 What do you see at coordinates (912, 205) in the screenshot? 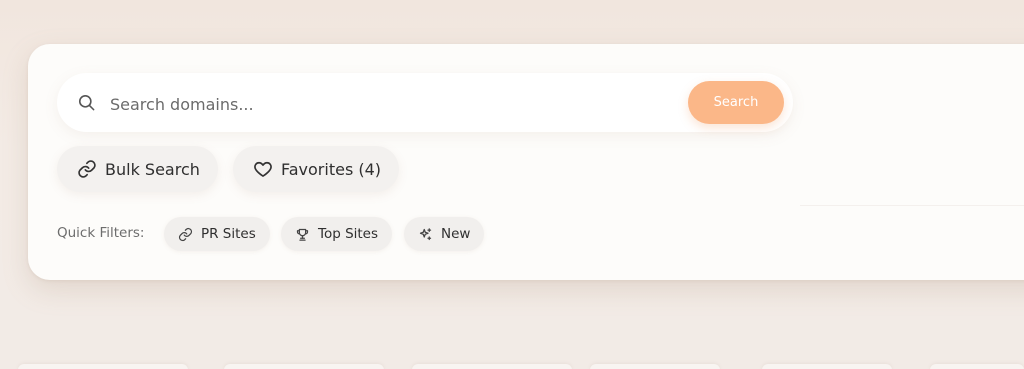
I see `divider` at bounding box center [912, 205].